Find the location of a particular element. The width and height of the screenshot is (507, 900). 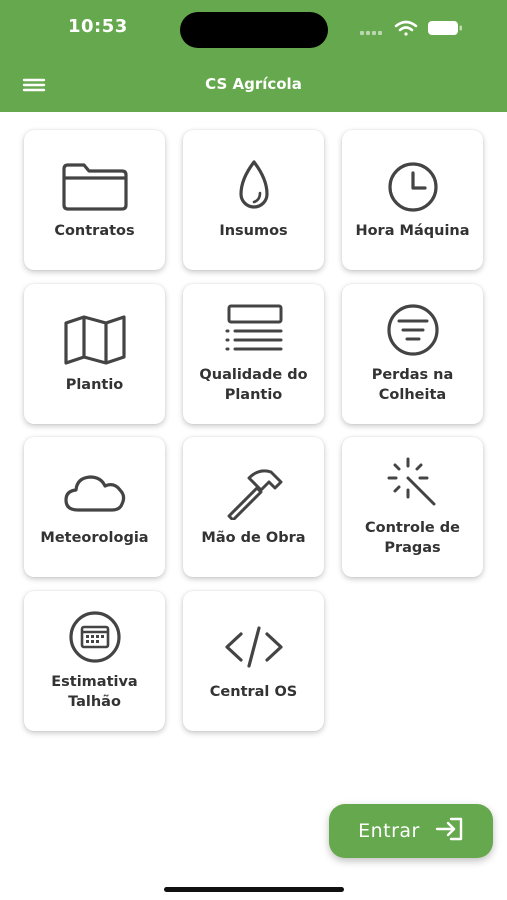

tile-meteorologia: Meteorologia is located at coordinates (94, 507).